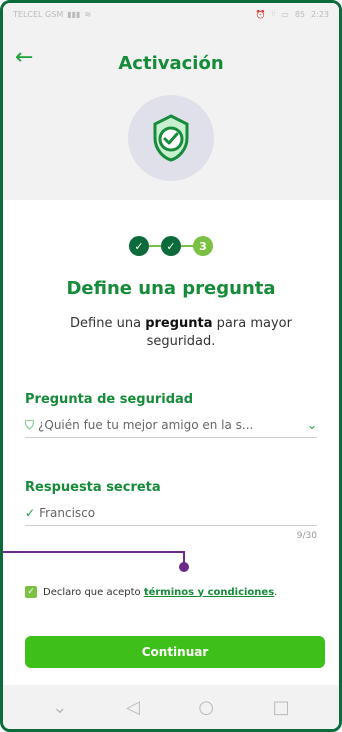 This screenshot has height=732, width=342. What do you see at coordinates (209, 592) in the screenshot?
I see `terms-link: términos y condiciones` at bounding box center [209, 592].